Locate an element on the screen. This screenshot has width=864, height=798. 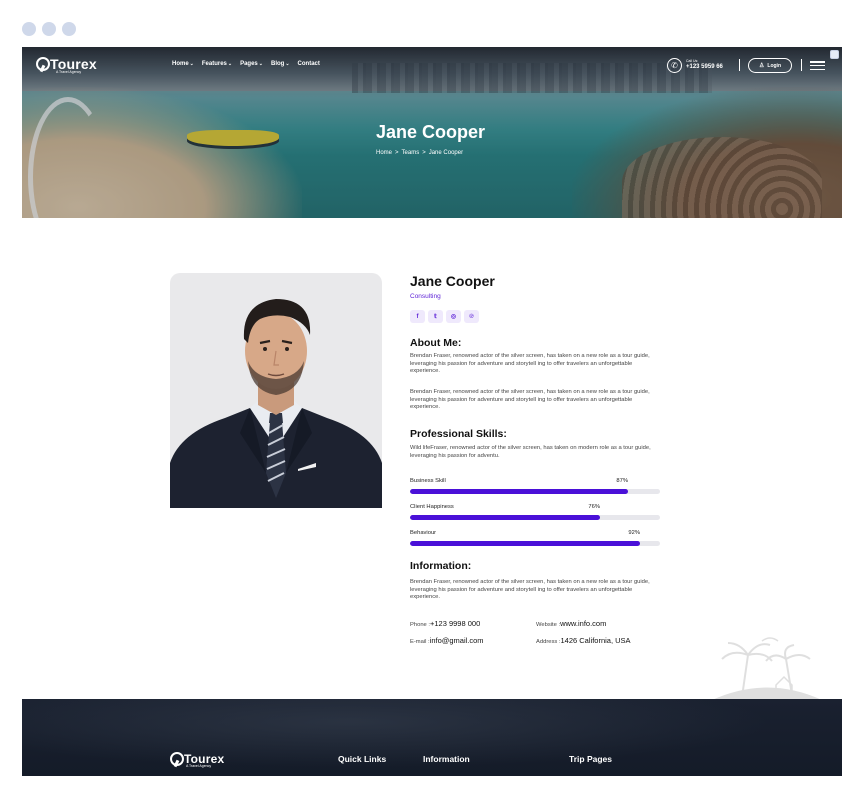
menu-item-blog: Blog⌄ is located at coordinates (280, 64).